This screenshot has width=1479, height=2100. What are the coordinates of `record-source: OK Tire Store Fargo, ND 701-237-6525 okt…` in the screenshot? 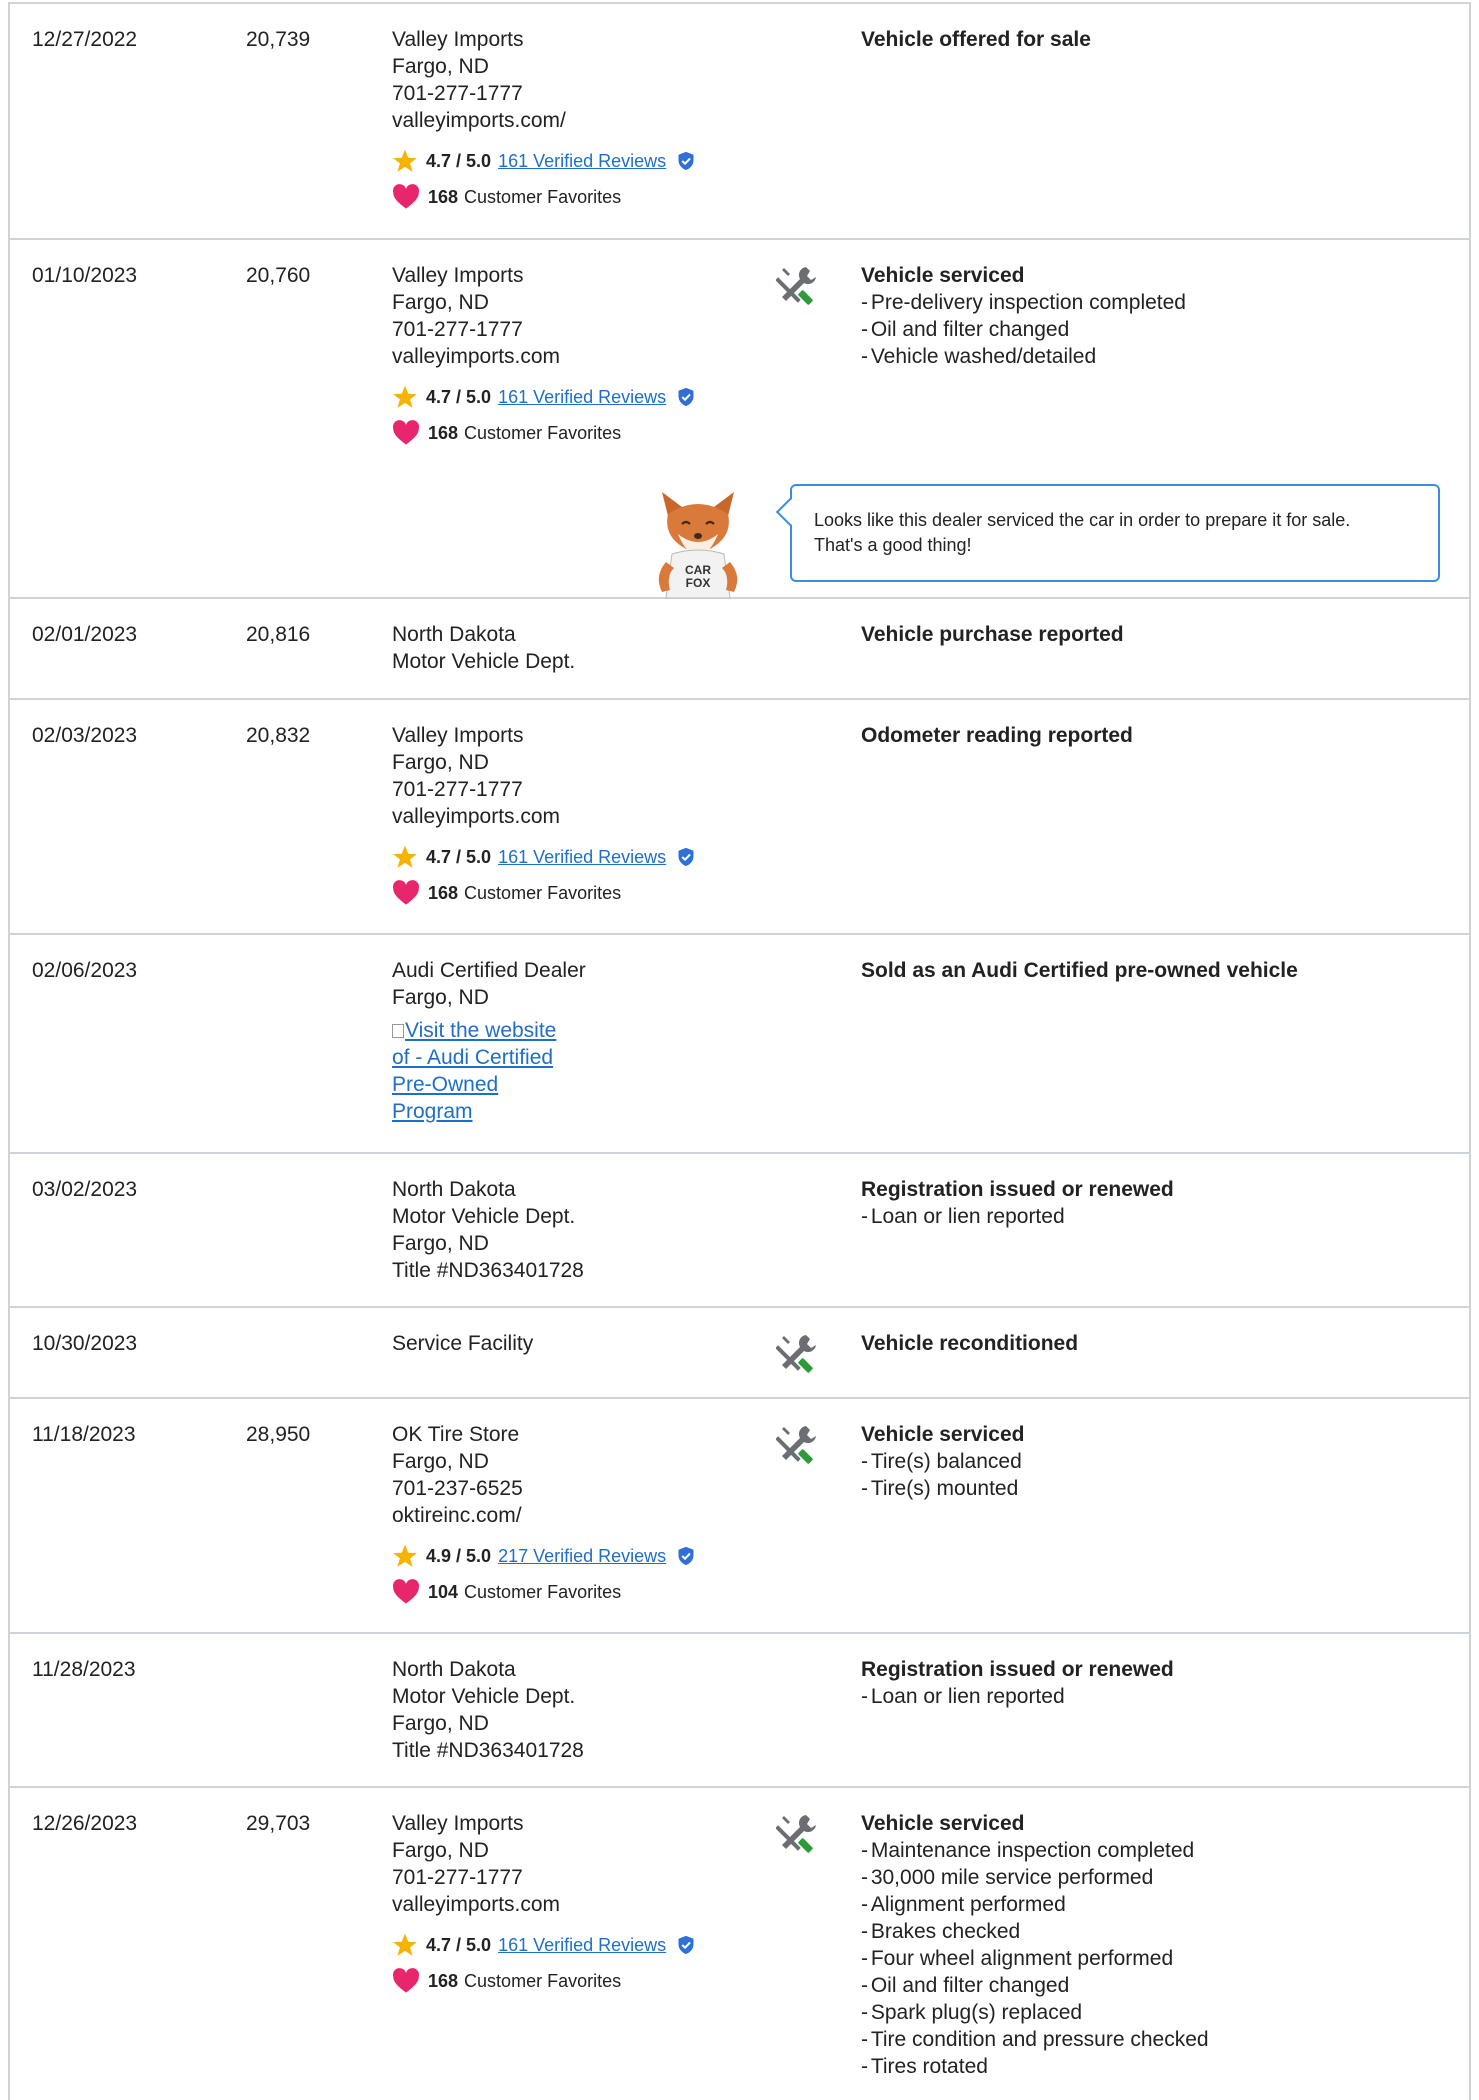 It's located at (572, 1513).